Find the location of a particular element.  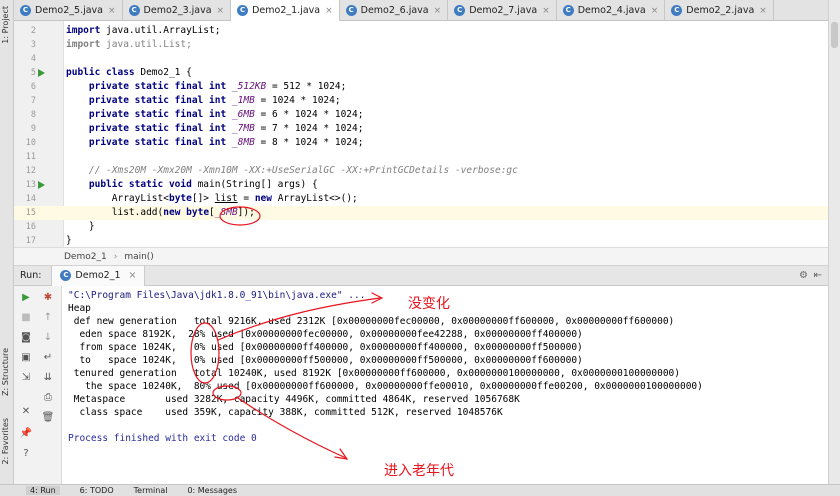

run-toolbar: ▶ ✱ ■ ↑ ◙ ↓ ▣ ↵ ⇲ ⇊ ⎙ ✕ 🗑 📌 ? is located at coordinates (38, 385).